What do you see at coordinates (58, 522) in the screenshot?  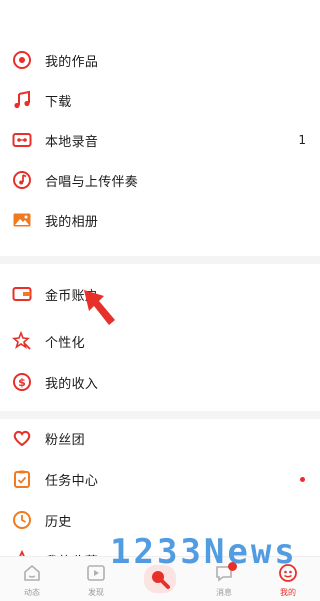 I see `menu-item-label: 历史` at bounding box center [58, 522].